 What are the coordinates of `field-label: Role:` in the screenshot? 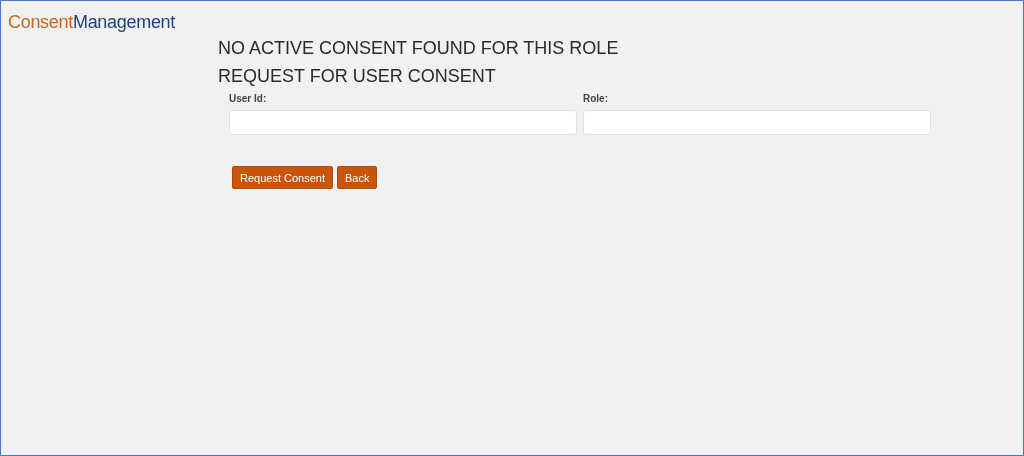 It's located at (596, 99).